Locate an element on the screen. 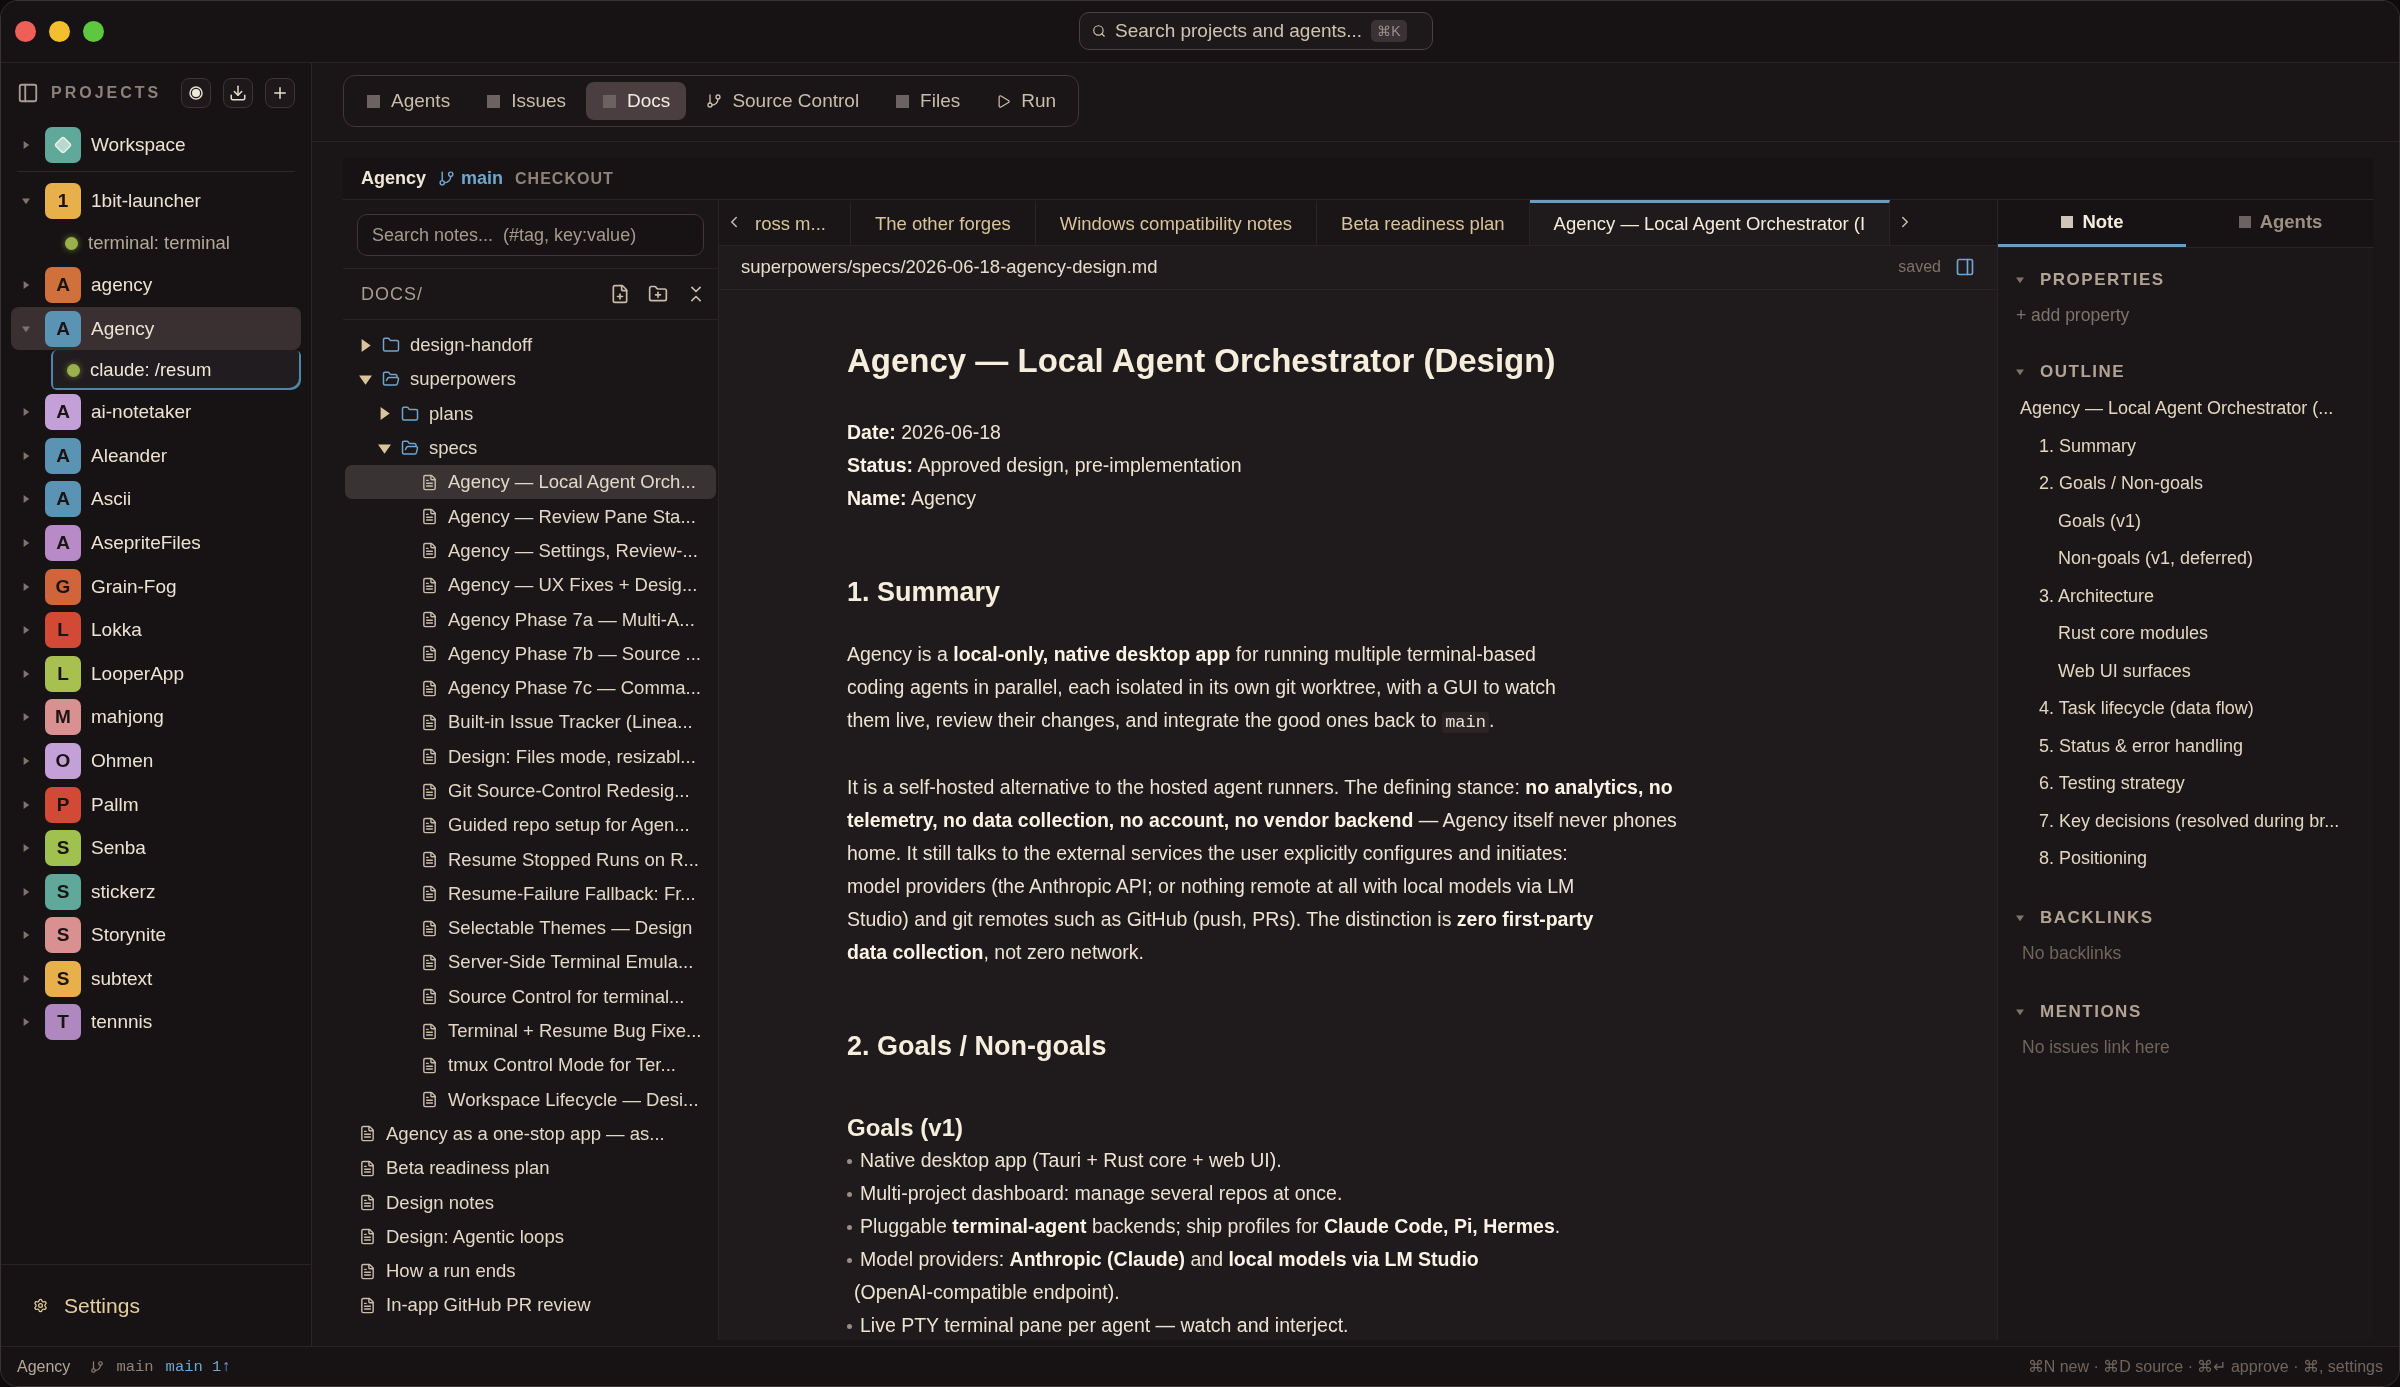  project-item: S stickerz is located at coordinates (156, 891).